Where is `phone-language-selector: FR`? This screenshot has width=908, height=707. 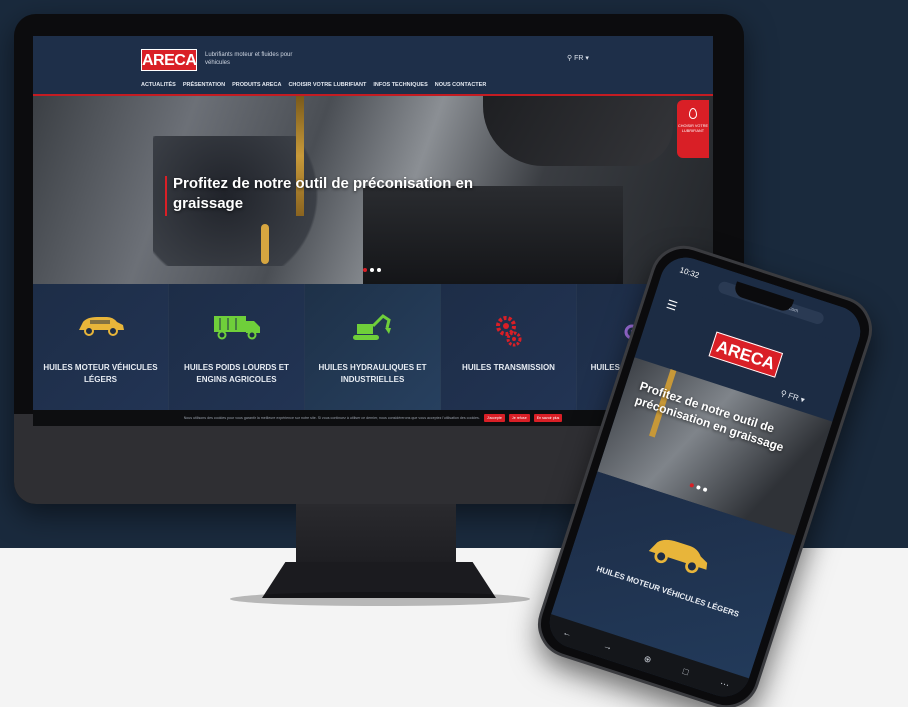
phone-language-selector: FR is located at coordinates (793, 397).